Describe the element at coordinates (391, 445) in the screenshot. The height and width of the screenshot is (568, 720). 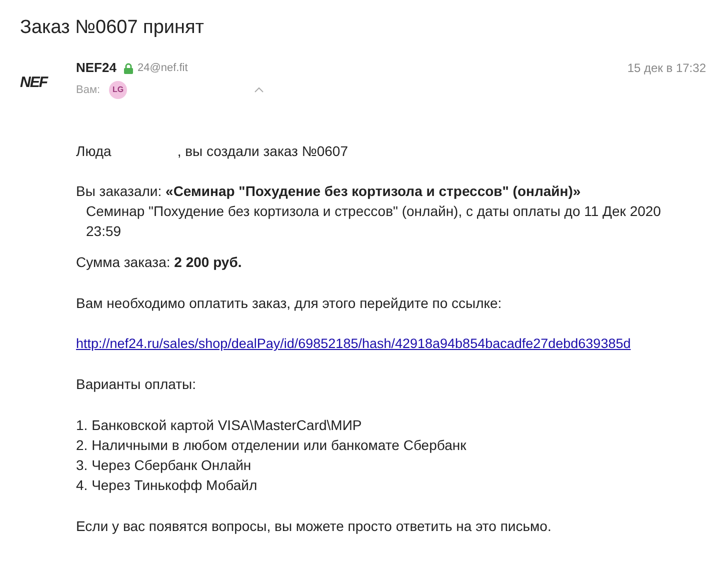
I see `payment-option: 2. Наличными в любом отделении или банкомате Сбербанк` at that location.